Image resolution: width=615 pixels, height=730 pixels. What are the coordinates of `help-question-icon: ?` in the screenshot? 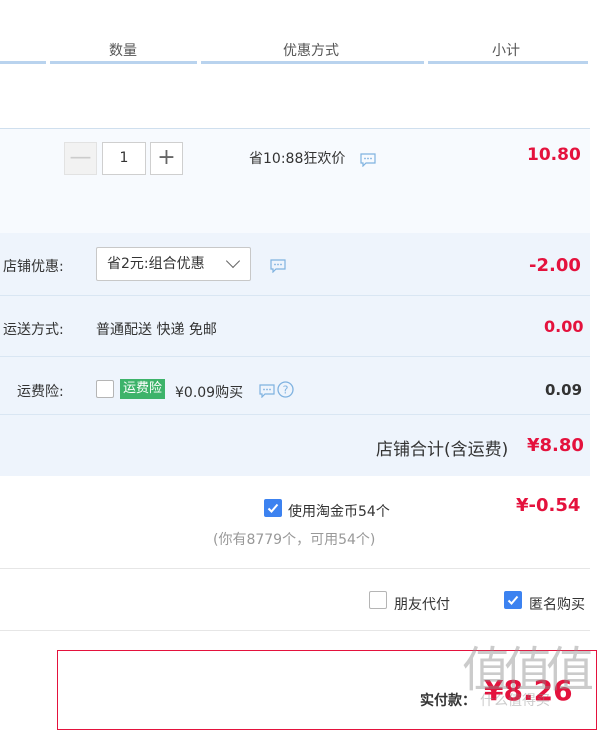 It's located at (285, 391).